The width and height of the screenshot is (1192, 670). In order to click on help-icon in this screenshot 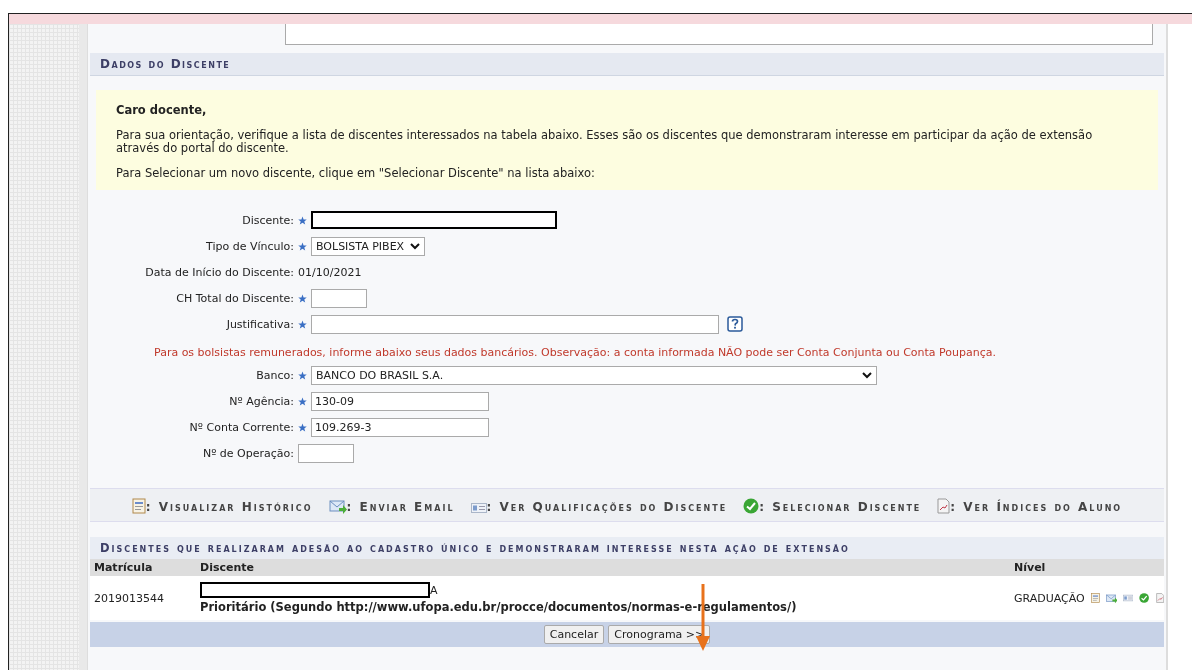, I will do `click(735, 324)`.